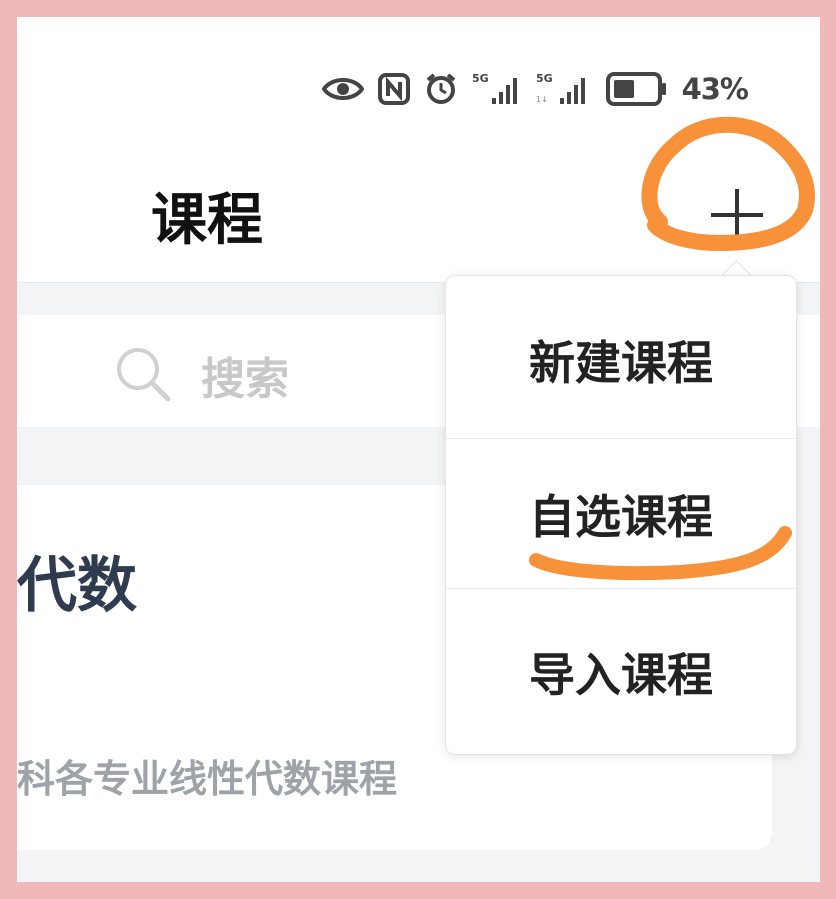 The height and width of the screenshot is (899, 836). I want to click on add-course-button, so click(737, 215).